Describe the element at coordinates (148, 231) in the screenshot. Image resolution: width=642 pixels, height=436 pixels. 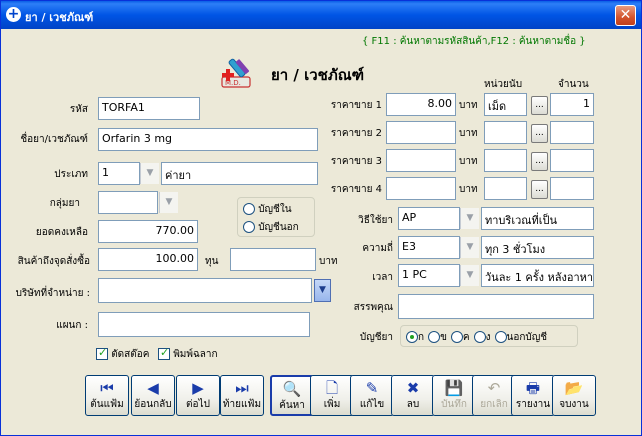
I see `balance-input: 770.00` at that location.